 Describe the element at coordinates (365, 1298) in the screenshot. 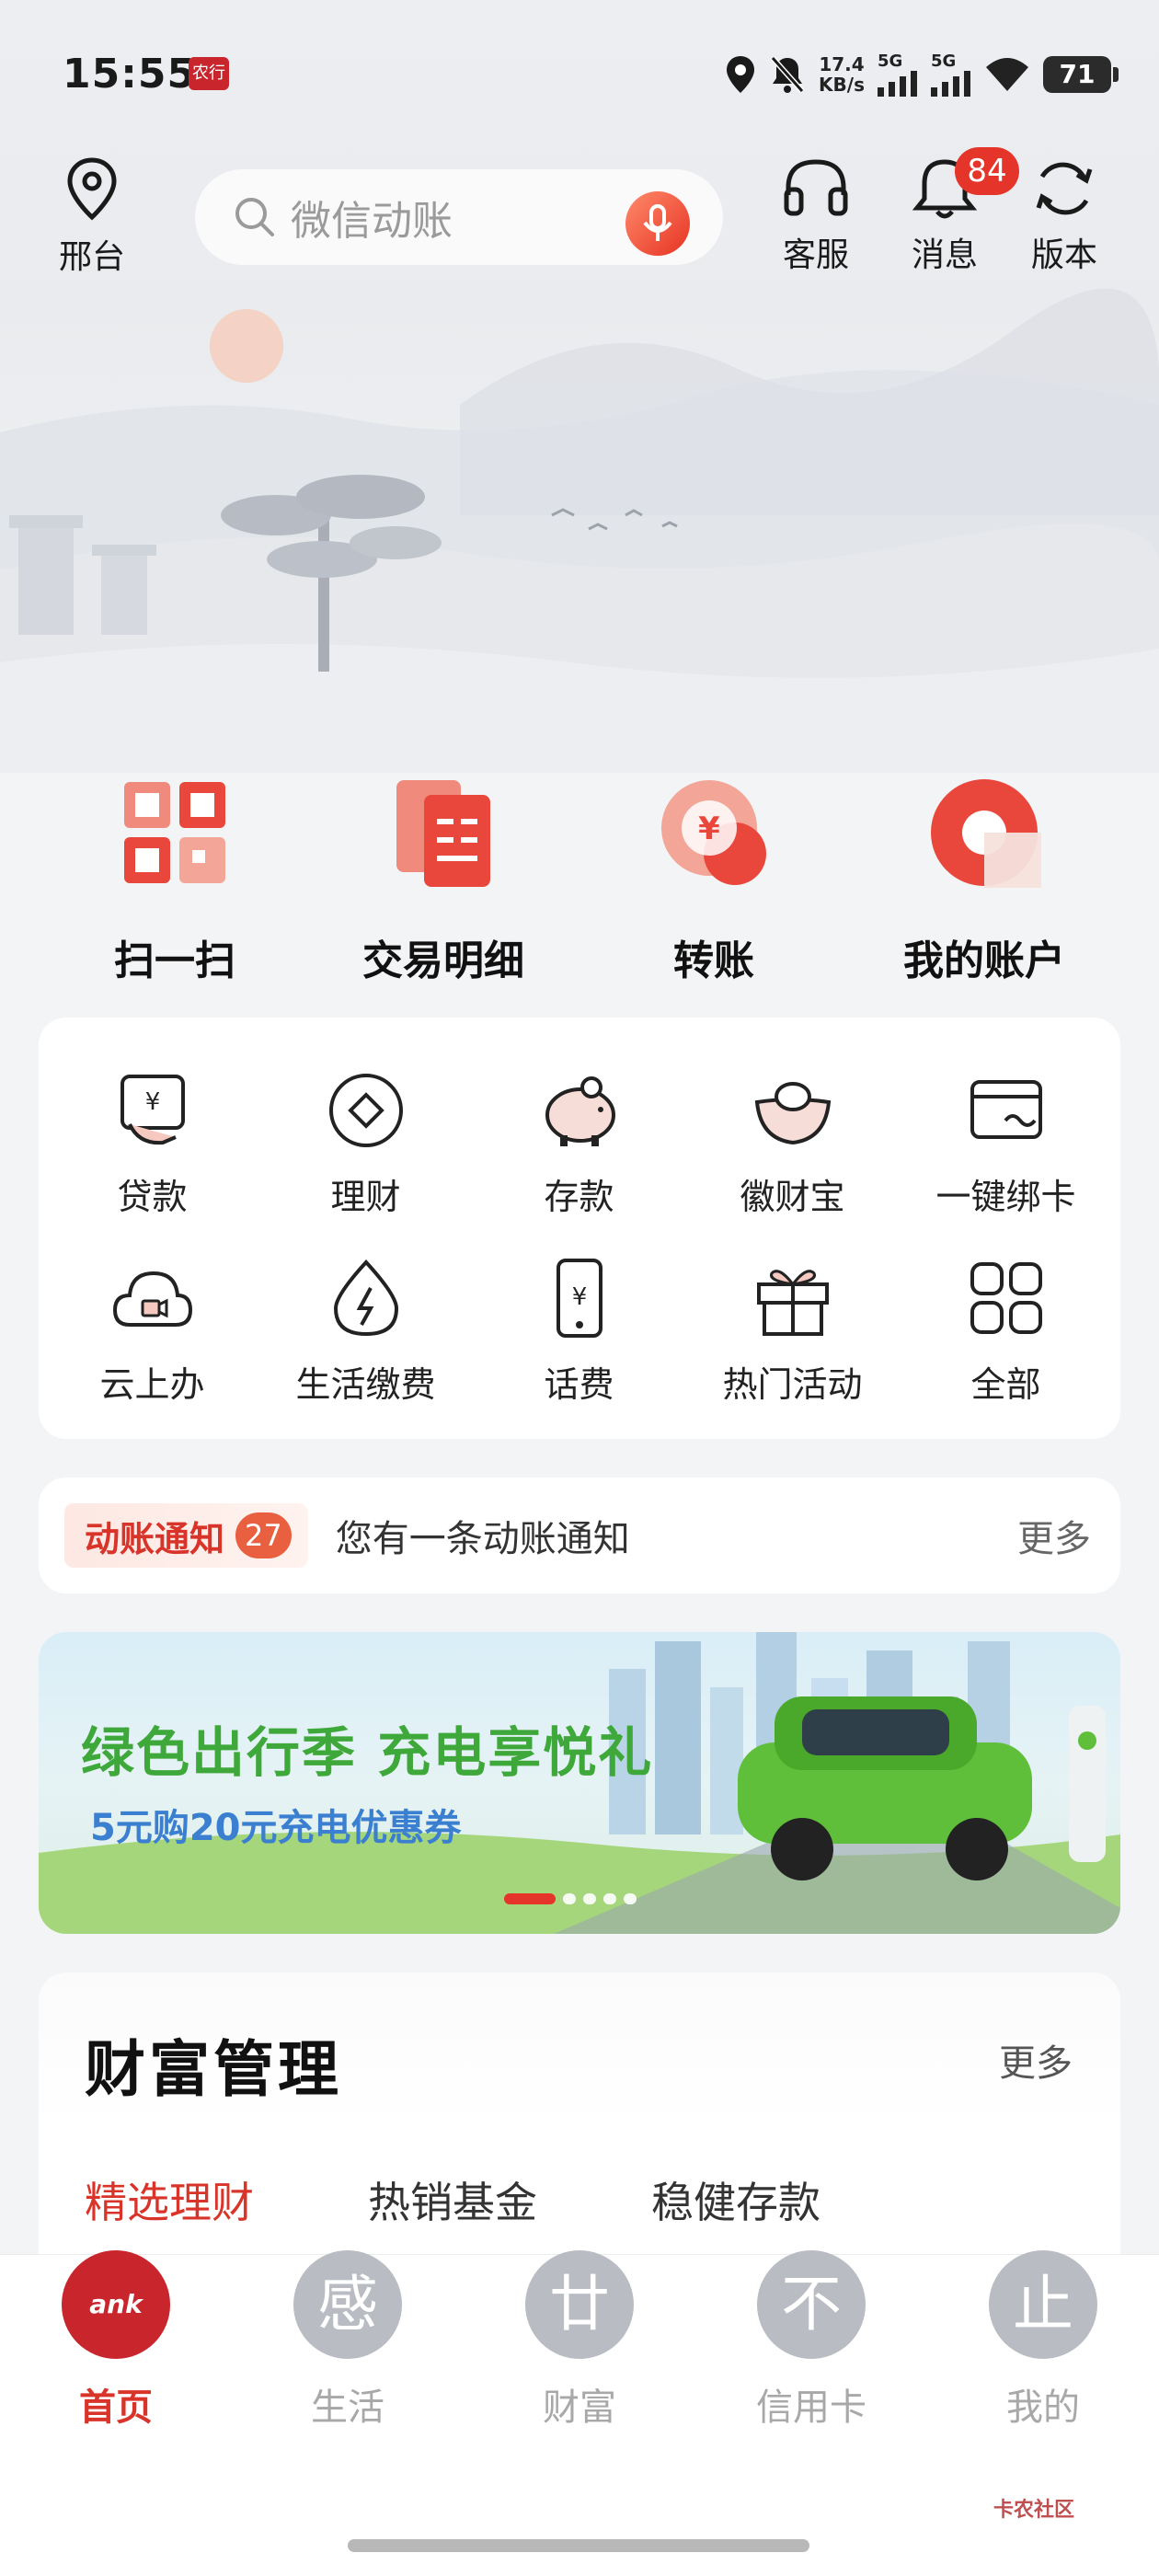

I see `utility-icon` at that location.